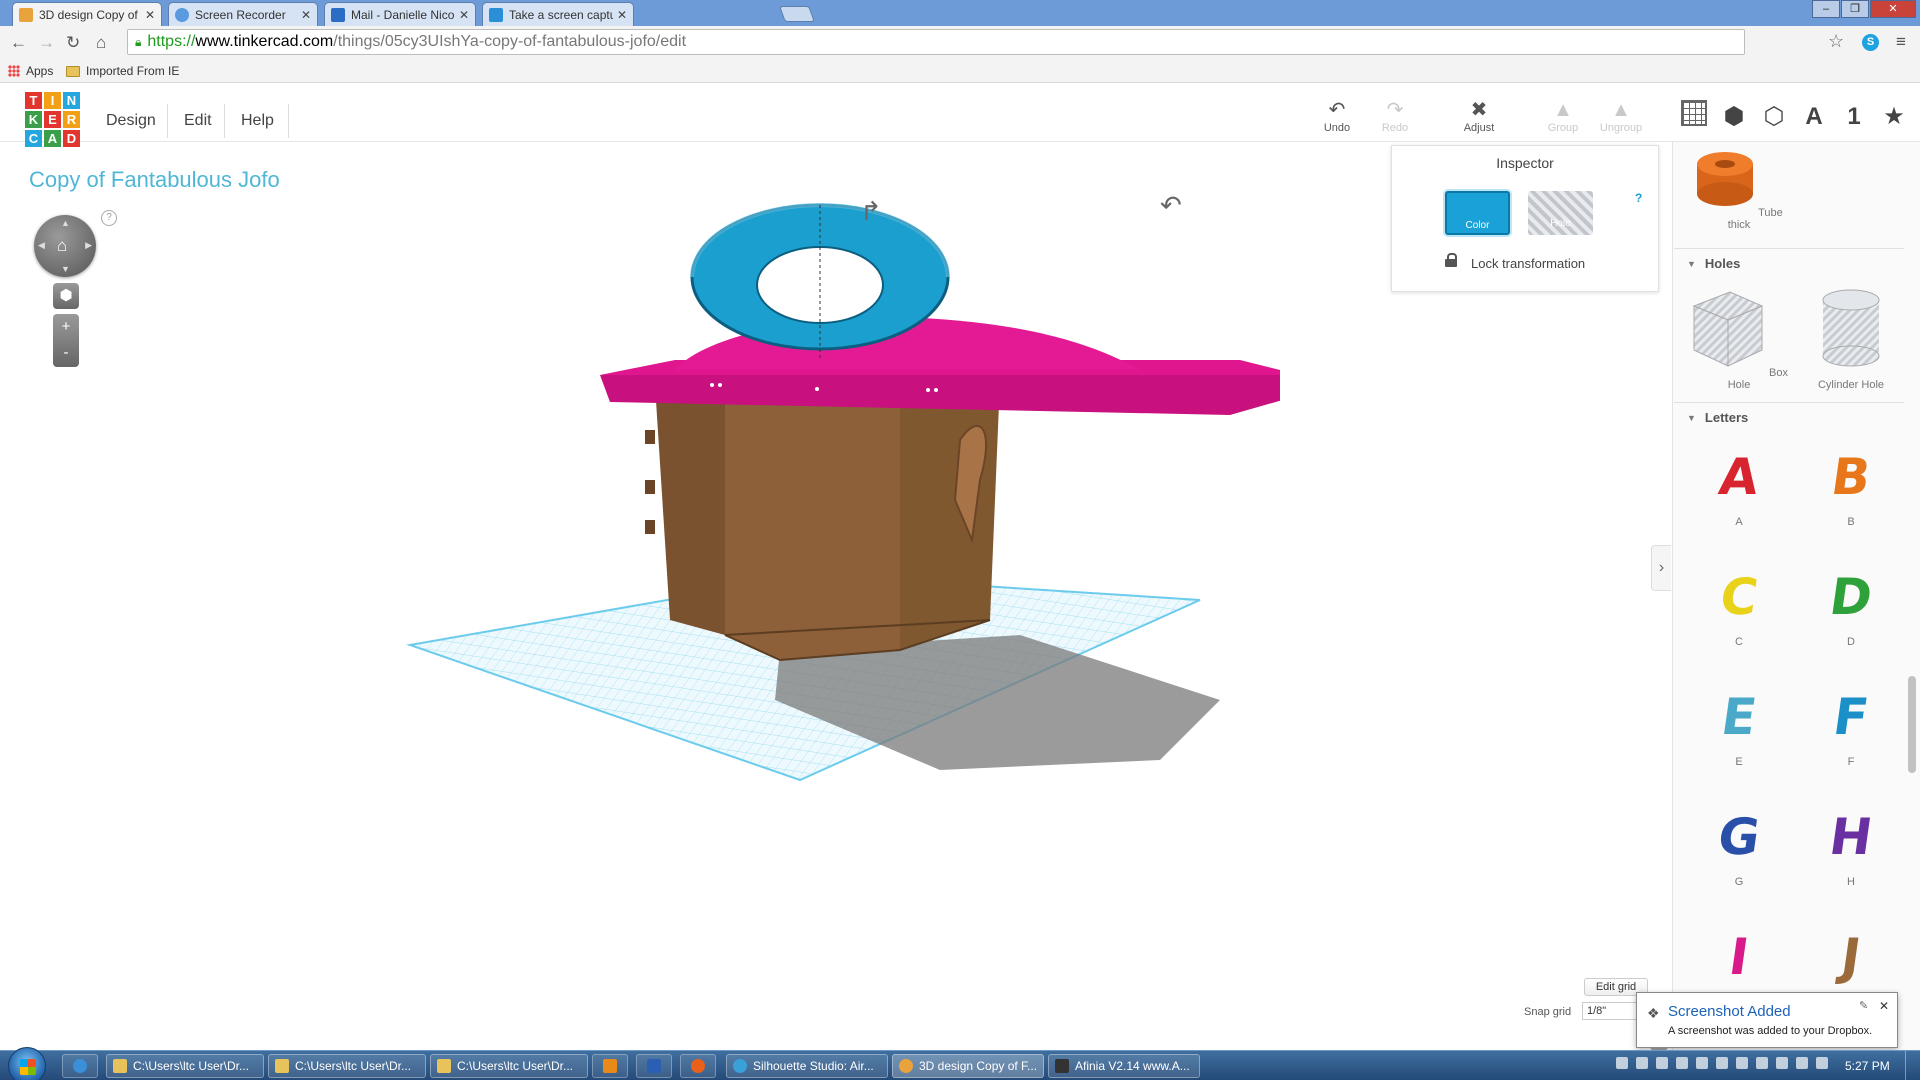 Image resolution: width=1920 pixels, height=1080 pixels. Describe the element at coordinates (1739, 339) in the screenshot. I see `shape-box-hole: Box Hole` at that location.